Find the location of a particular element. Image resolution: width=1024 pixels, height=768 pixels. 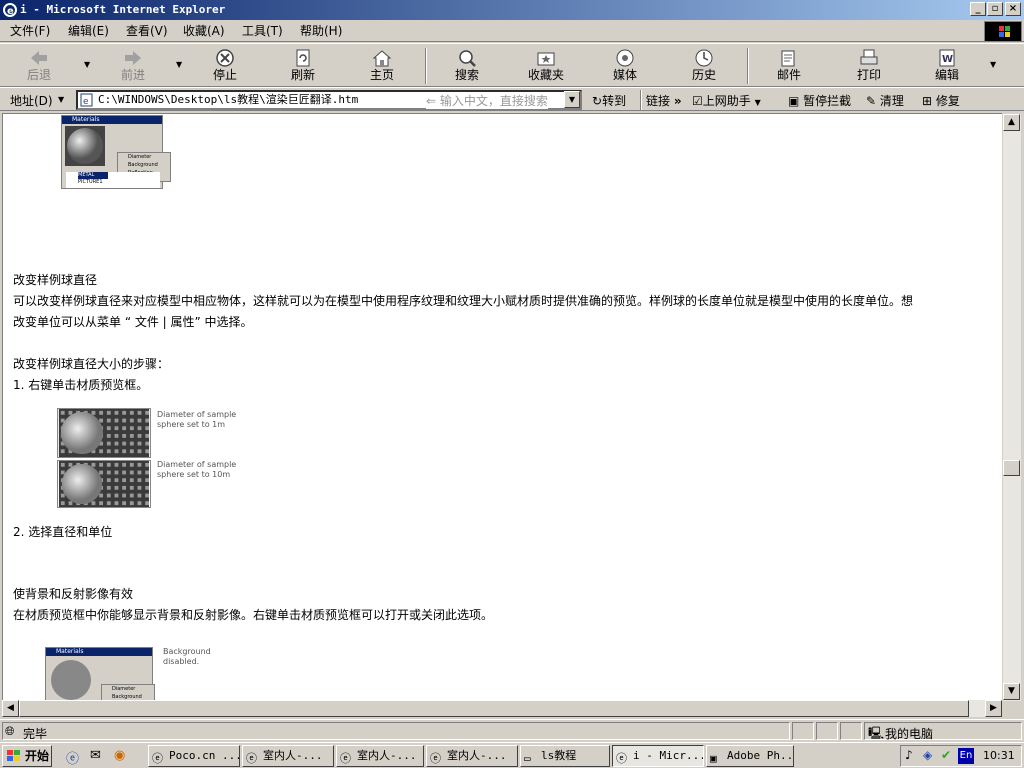

scroll-up-icon: ▲ is located at coordinates (1011, 122).